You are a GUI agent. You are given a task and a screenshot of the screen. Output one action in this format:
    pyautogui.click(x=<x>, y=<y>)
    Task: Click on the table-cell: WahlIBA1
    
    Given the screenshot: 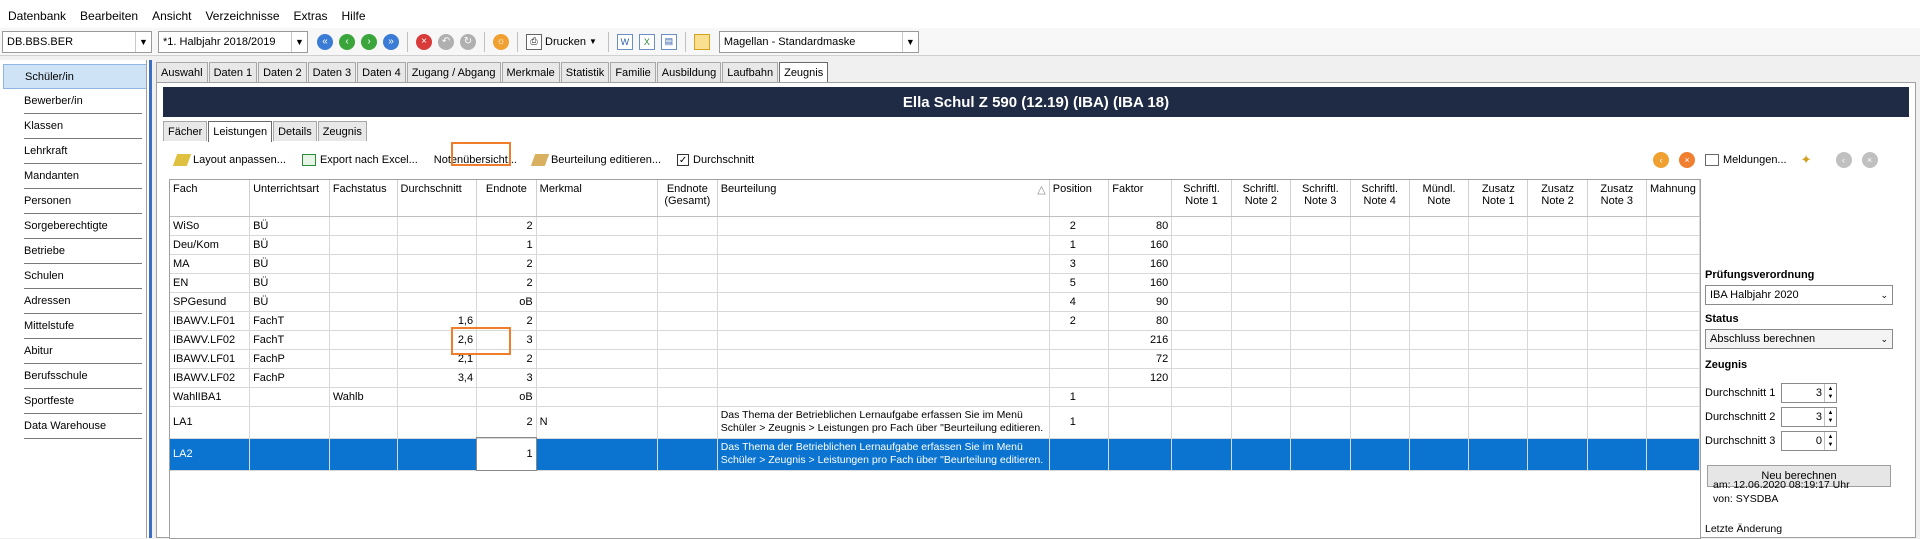 What is the action you would take?
    pyautogui.click(x=210, y=397)
    